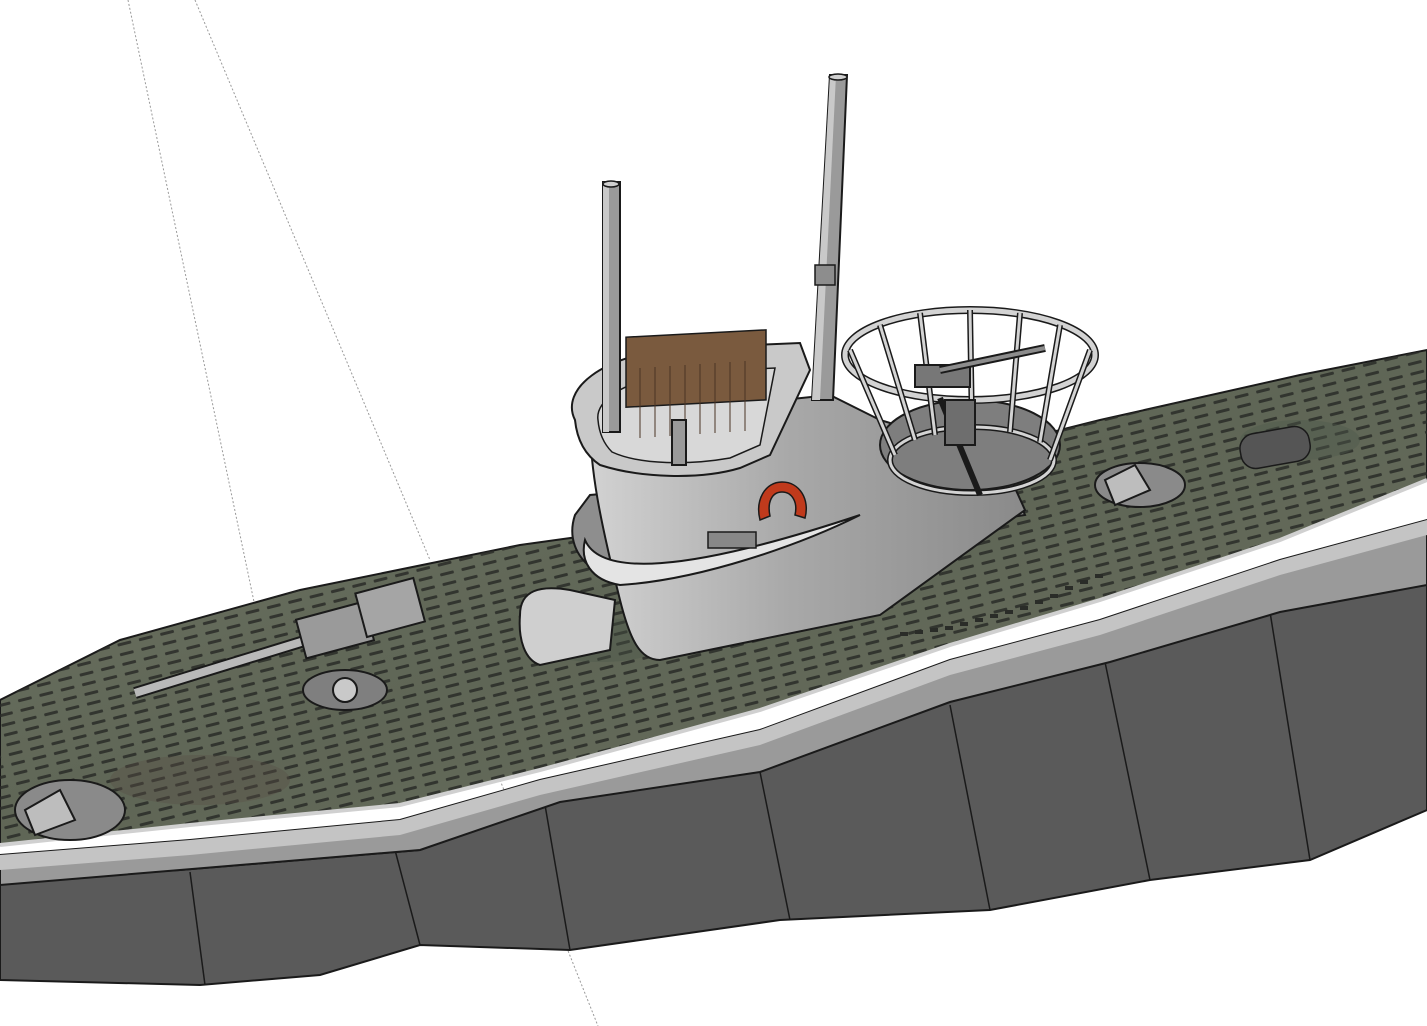  I want to click on periscope-icon, so click(611, 306).